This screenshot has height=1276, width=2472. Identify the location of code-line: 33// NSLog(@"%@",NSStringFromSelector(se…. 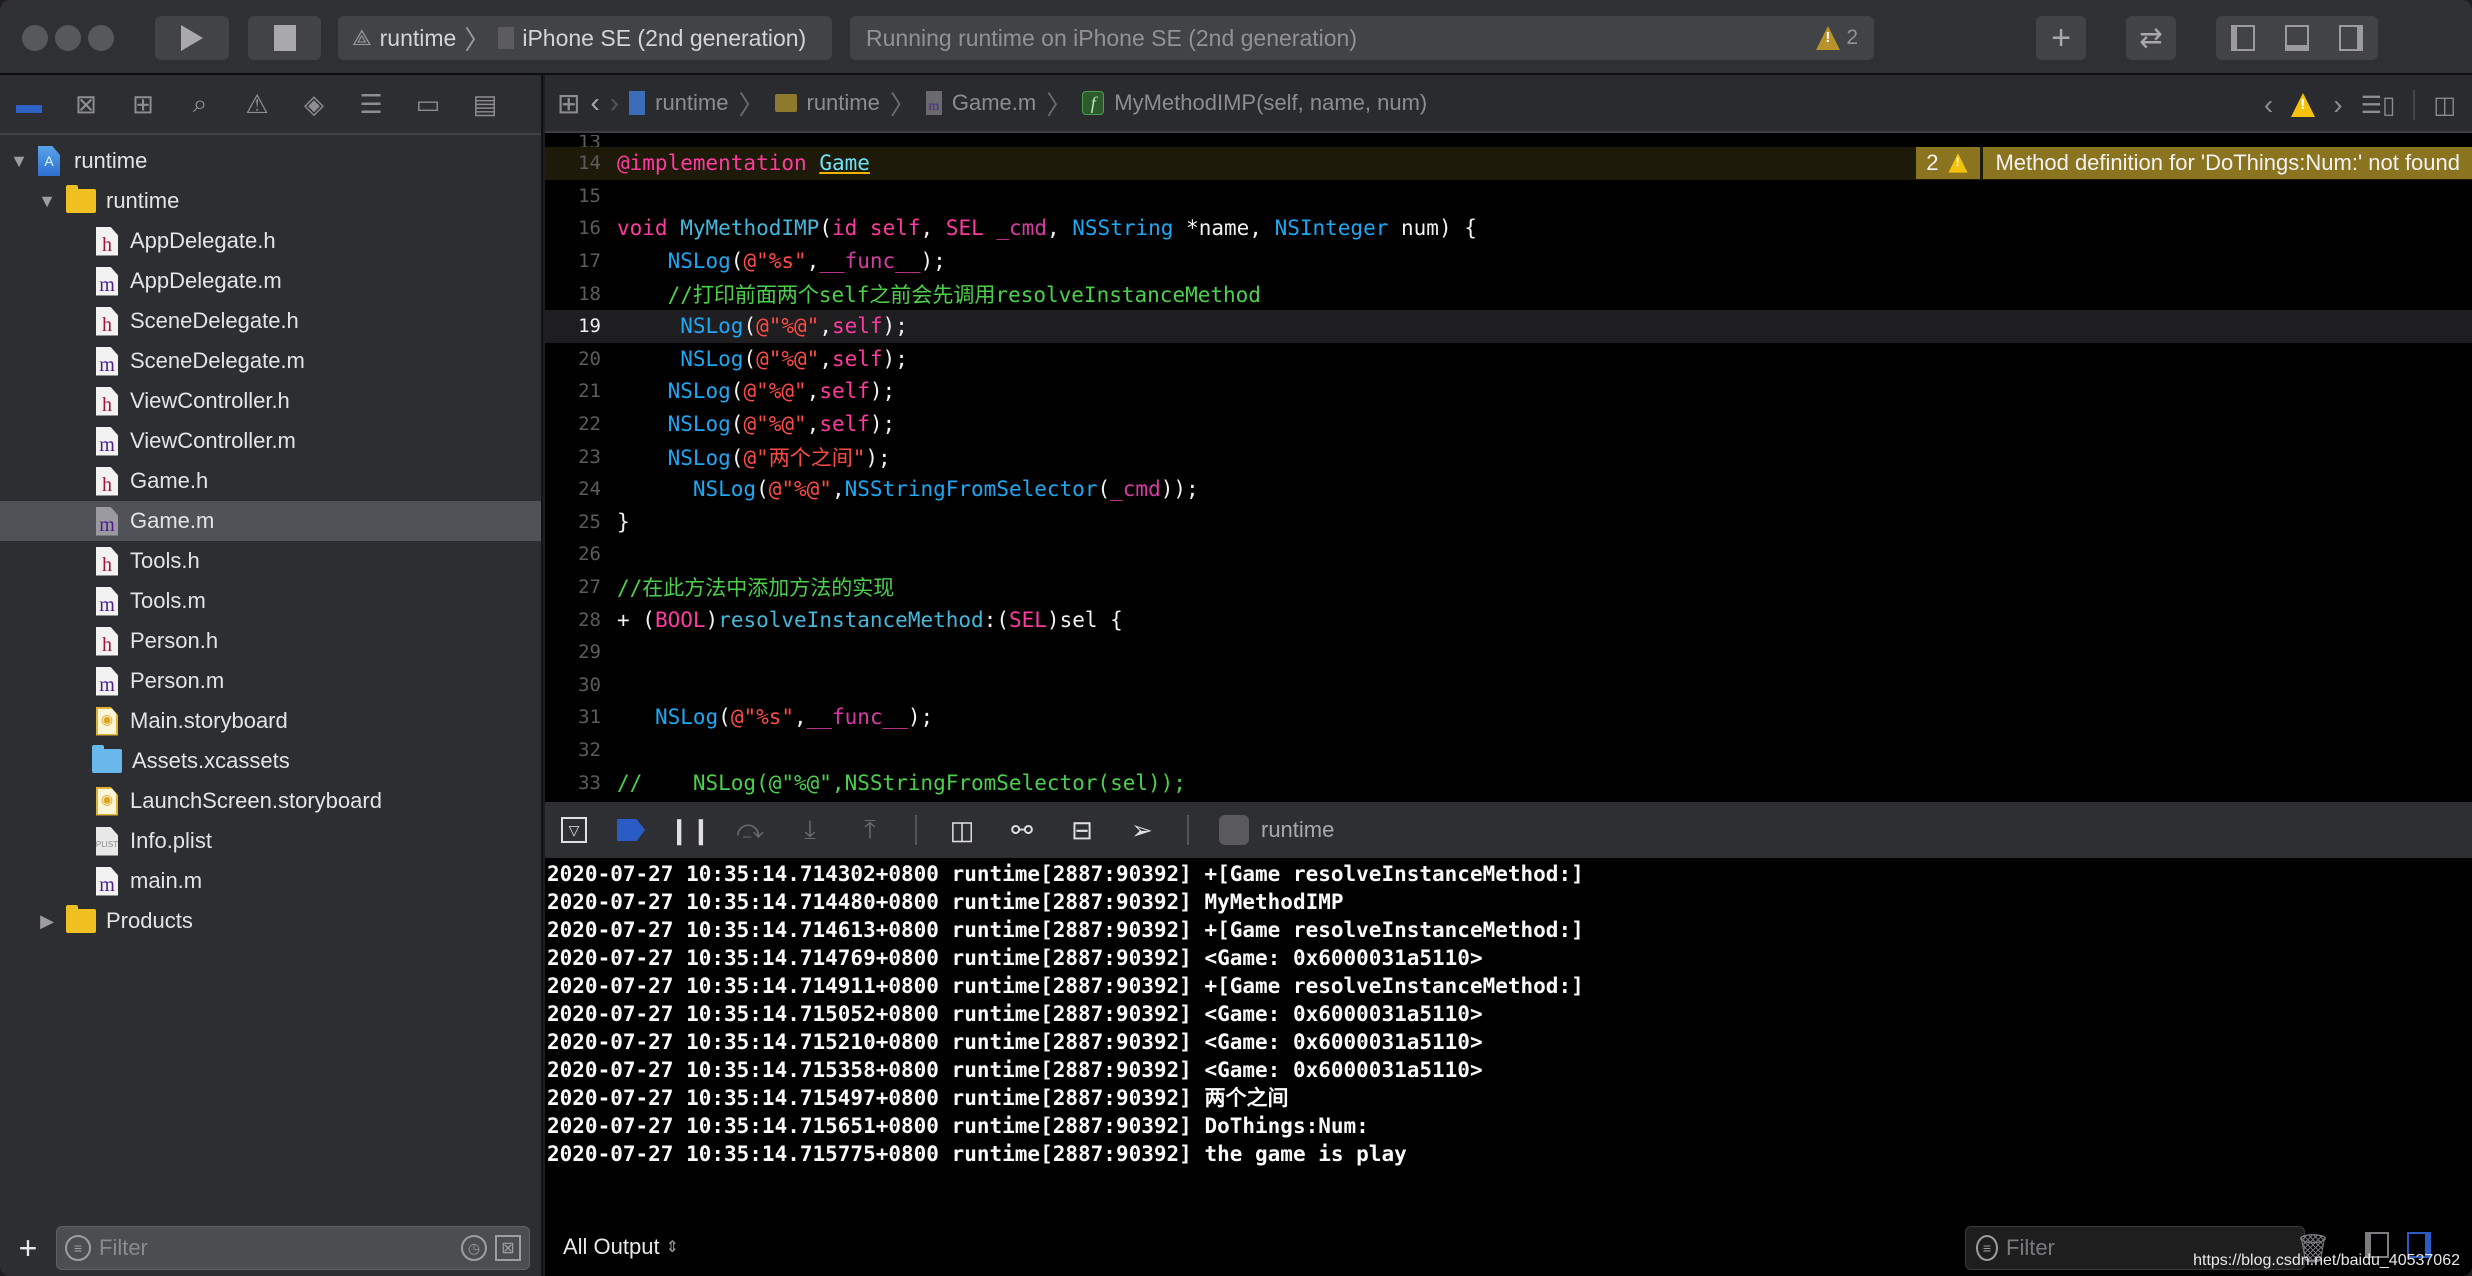
(1508, 782).